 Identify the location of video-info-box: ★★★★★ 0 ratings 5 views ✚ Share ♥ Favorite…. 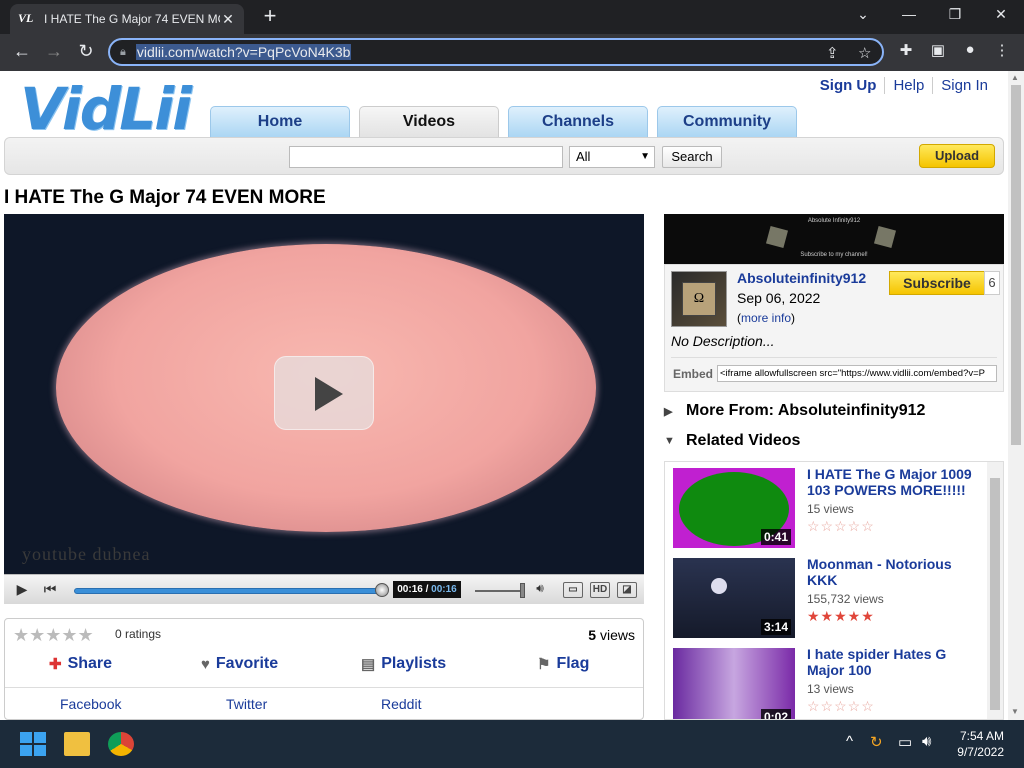
(324, 669).